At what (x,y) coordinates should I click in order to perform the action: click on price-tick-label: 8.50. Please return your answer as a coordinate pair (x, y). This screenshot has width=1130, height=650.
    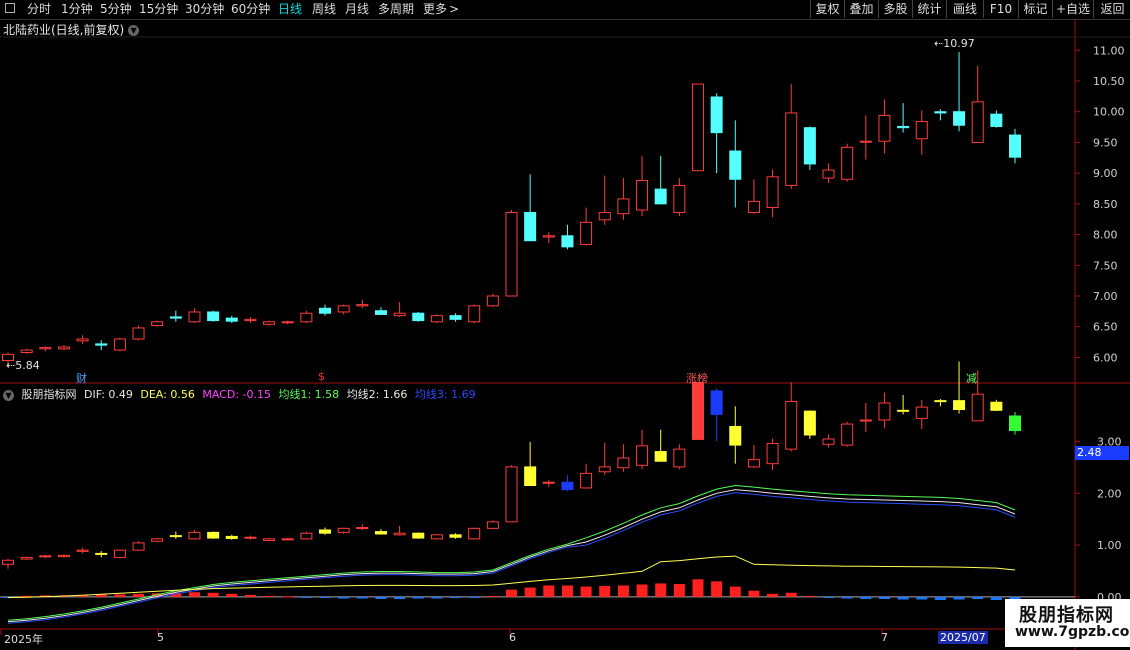
    Looking at the image, I should click on (1105, 204).